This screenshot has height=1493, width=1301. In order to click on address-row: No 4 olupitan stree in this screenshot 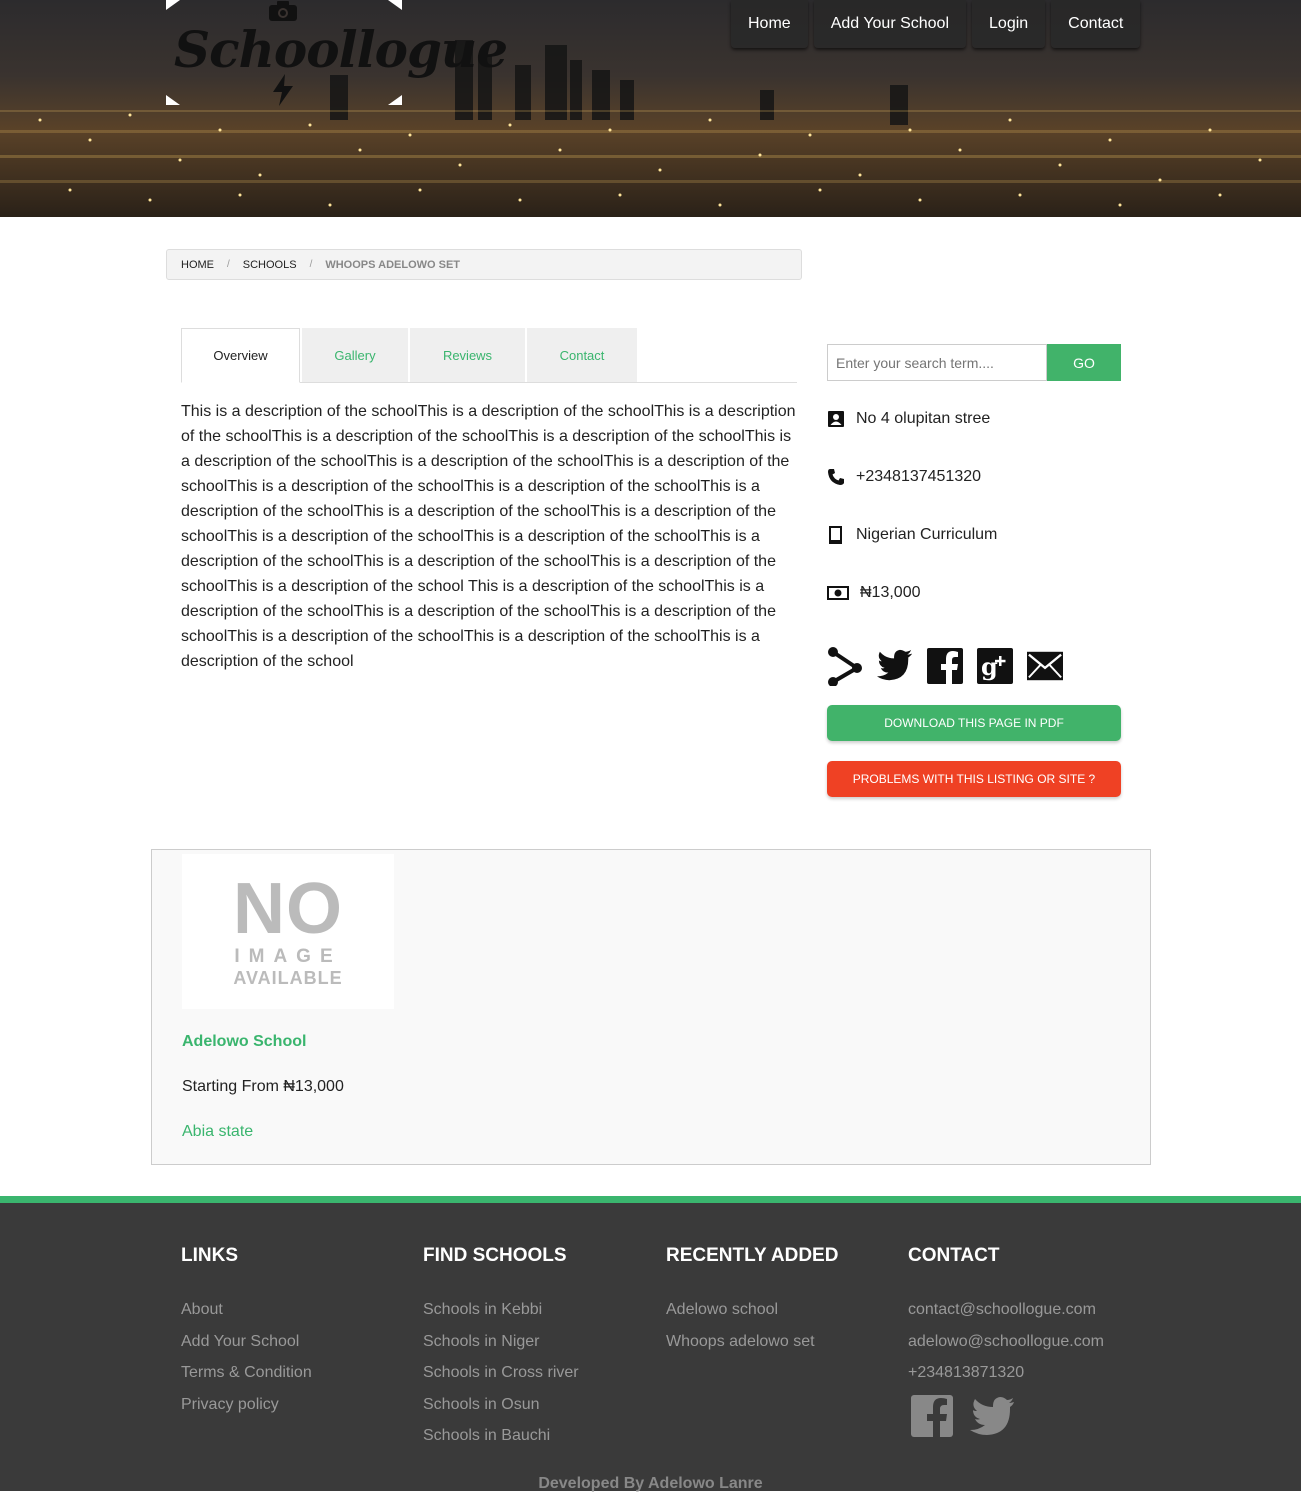, I will do `click(908, 419)`.